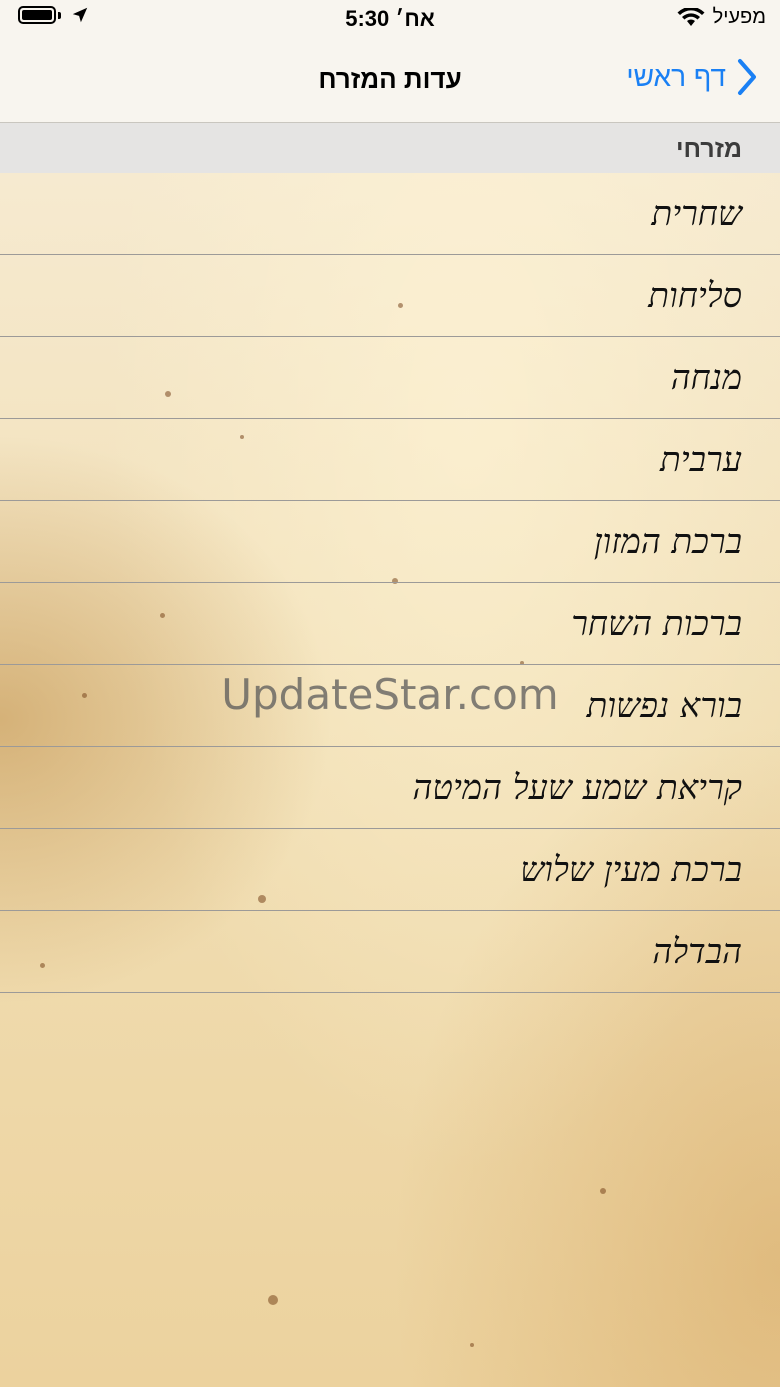 This screenshot has width=780, height=1387. Describe the element at coordinates (747, 77) in the screenshot. I see `chevron-right-icon` at that location.